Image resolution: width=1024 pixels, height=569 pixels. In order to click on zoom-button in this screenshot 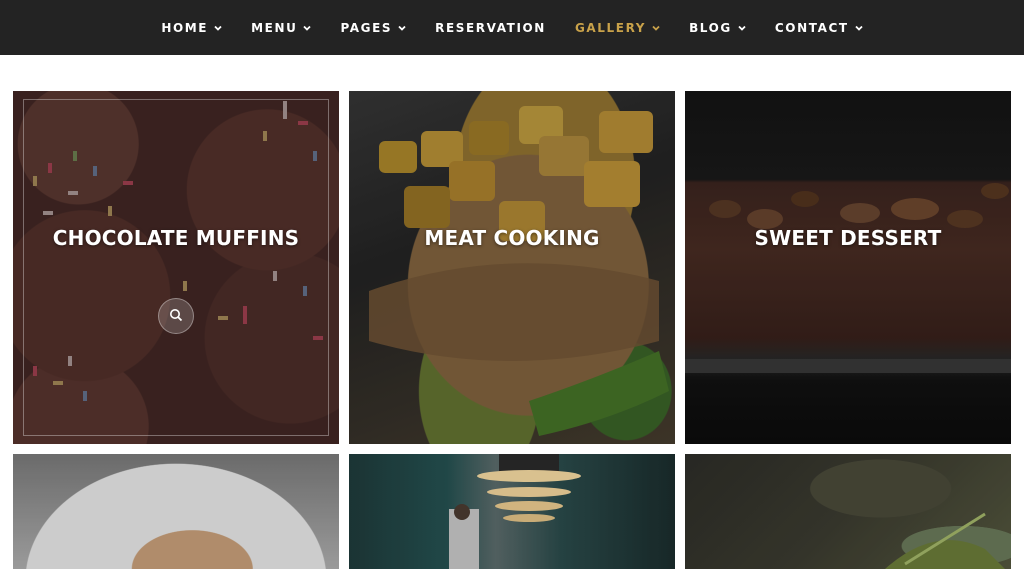, I will do `click(176, 316)`.